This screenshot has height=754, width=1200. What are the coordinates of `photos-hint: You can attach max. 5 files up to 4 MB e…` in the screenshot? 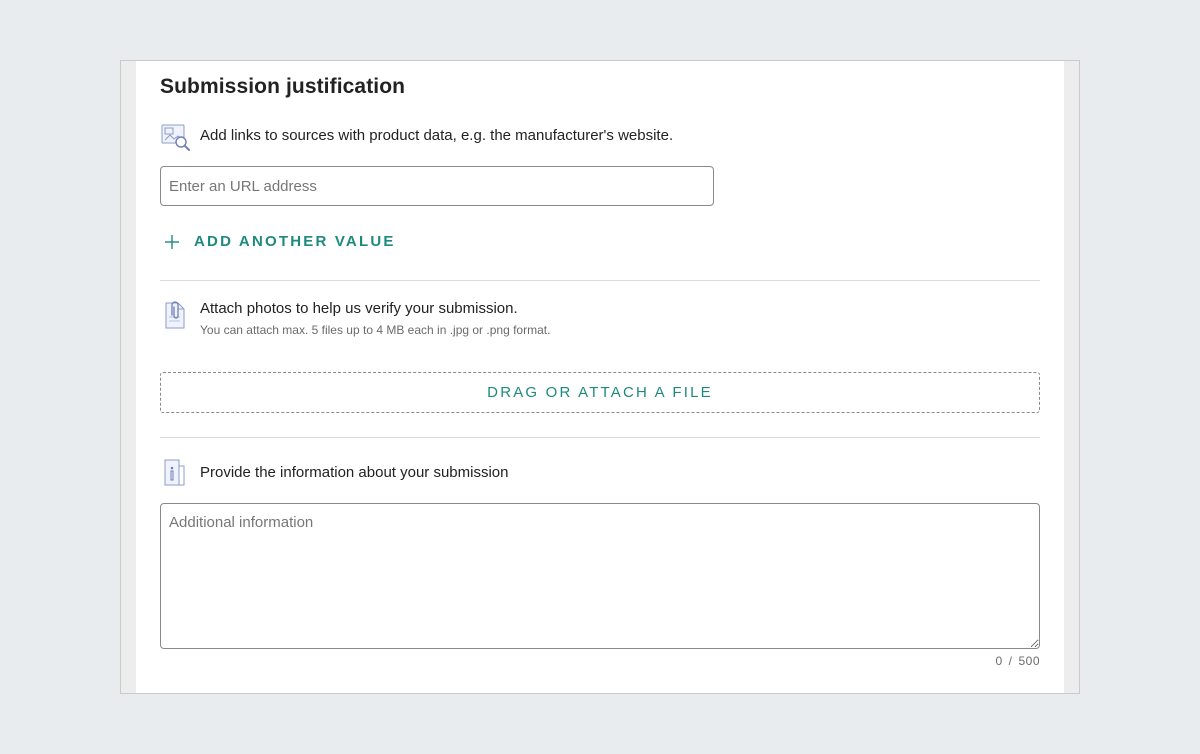 It's located at (375, 330).